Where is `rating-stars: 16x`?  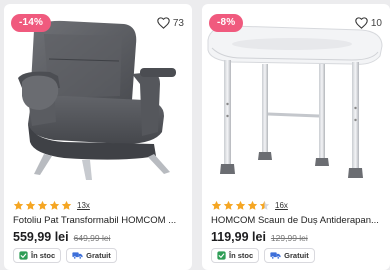
rating-stars: 16x is located at coordinates (249, 205).